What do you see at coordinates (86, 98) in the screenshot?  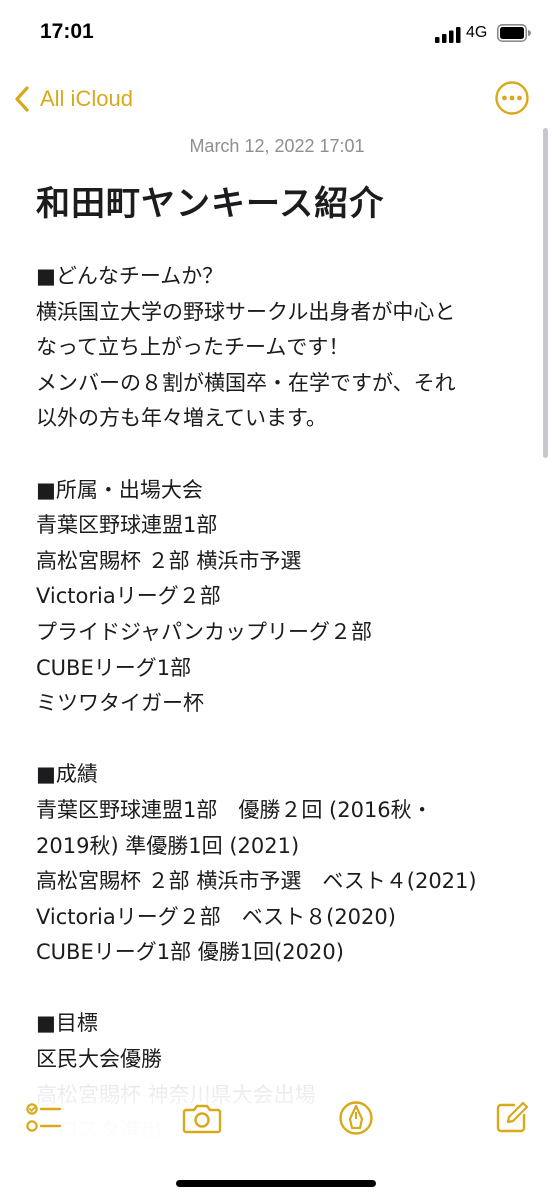 I see `back-label: All iCloud` at bounding box center [86, 98].